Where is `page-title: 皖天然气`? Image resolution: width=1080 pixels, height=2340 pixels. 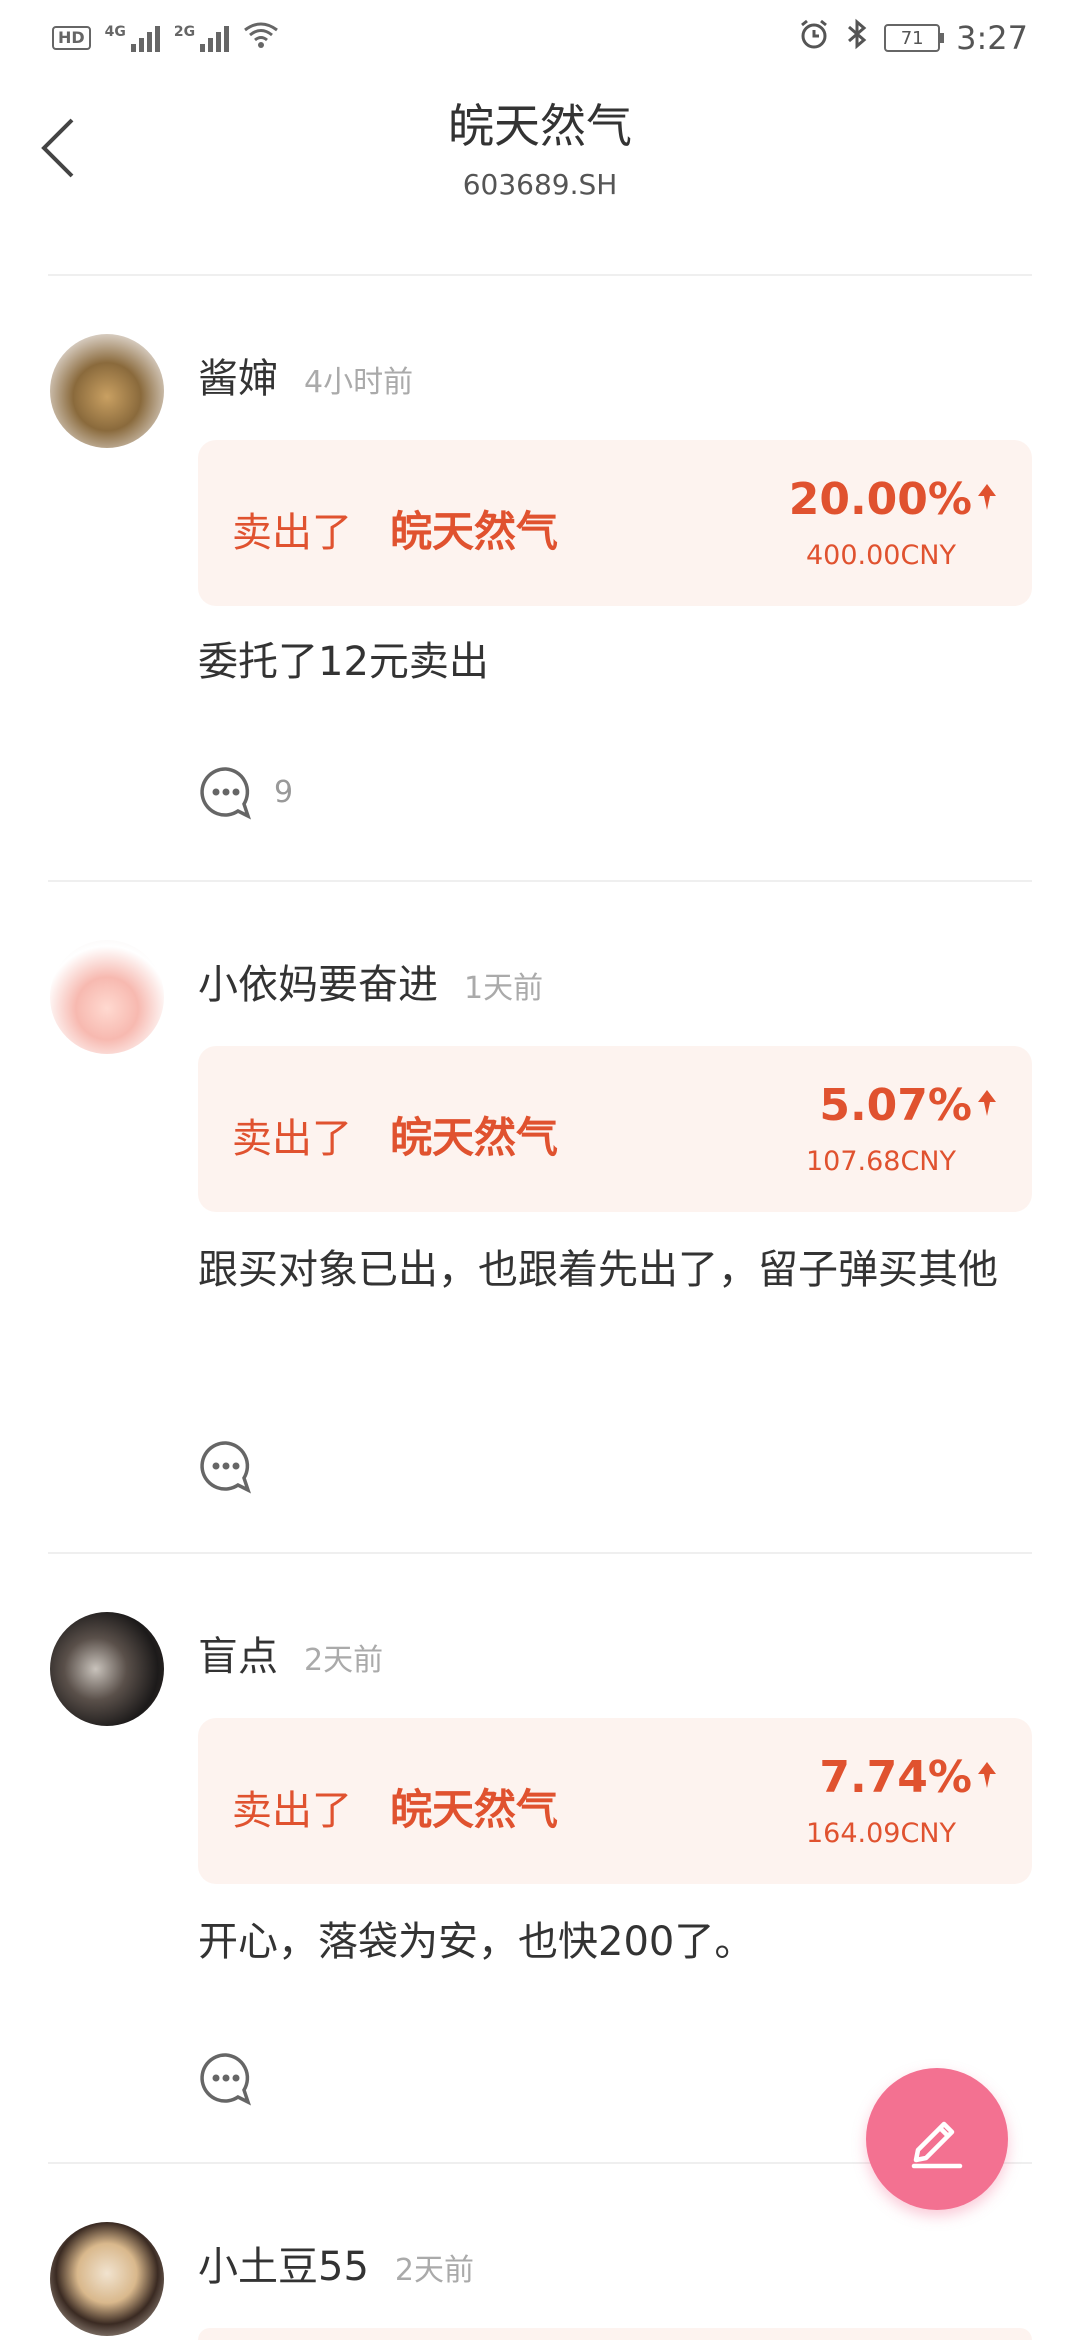
page-title: 皖天然气 is located at coordinates (540, 126).